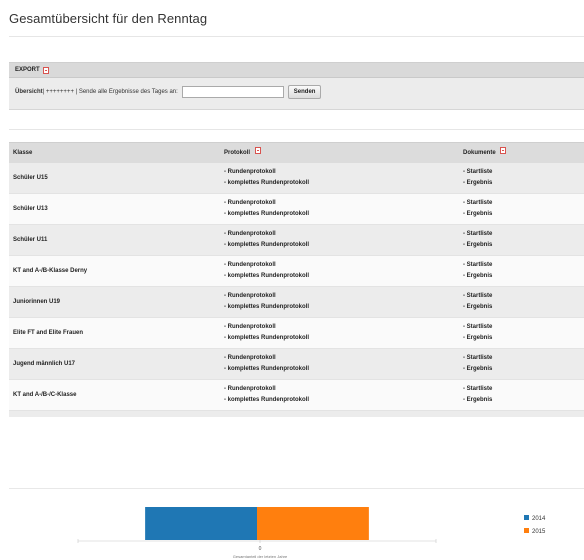 The image size is (584, 560). Describe the element at coordinates (313, 523) in the screenshot. I see `bar-2015` at that location.